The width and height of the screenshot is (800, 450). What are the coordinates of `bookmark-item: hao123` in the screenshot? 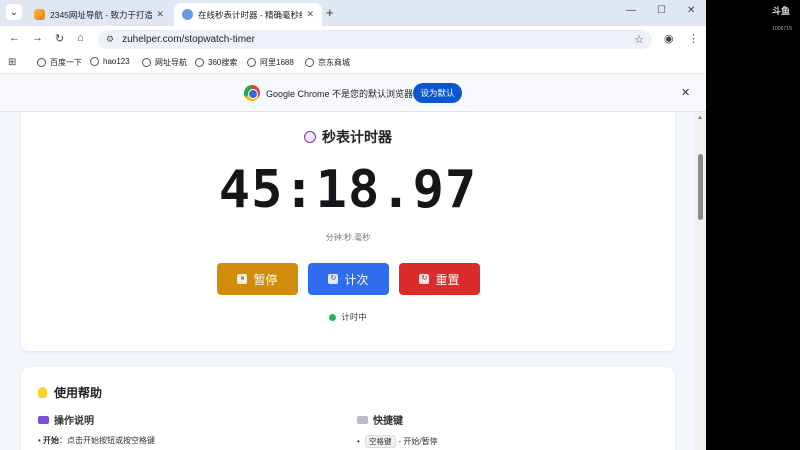 It's located at (110, 61).